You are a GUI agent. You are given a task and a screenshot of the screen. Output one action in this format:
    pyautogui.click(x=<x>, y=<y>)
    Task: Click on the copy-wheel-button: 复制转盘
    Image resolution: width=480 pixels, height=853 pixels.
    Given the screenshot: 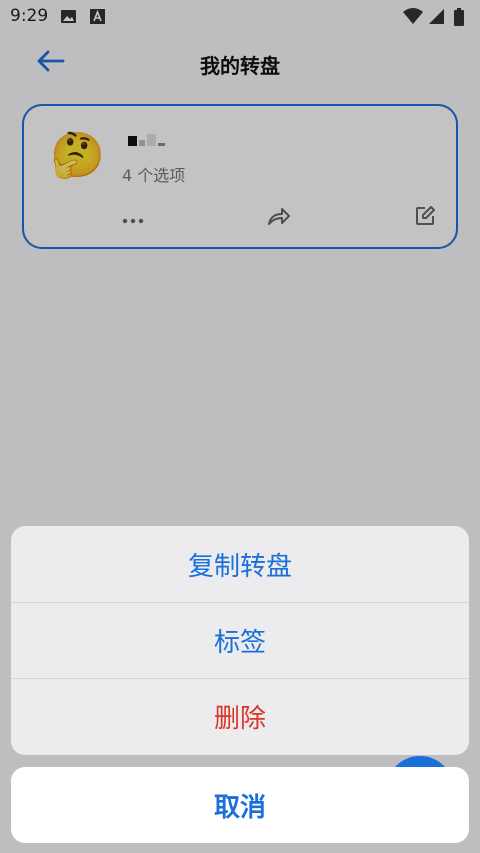 What is the action you would take?
    pyautogui.click(x=240, y=564)
    